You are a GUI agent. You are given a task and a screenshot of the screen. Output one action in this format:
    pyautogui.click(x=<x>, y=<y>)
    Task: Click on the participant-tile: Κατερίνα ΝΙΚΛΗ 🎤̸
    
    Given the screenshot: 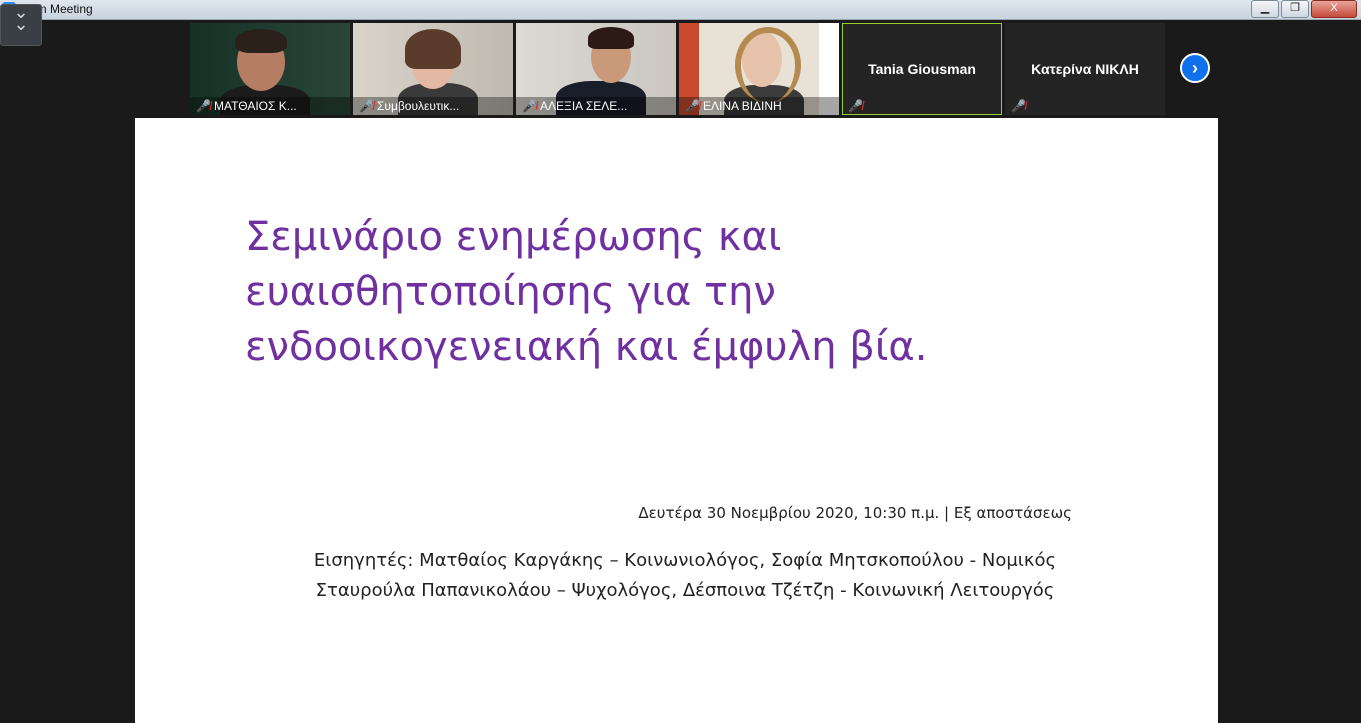 What is the action you would take?
    pyautogui.click(x=1085, y=69)
    